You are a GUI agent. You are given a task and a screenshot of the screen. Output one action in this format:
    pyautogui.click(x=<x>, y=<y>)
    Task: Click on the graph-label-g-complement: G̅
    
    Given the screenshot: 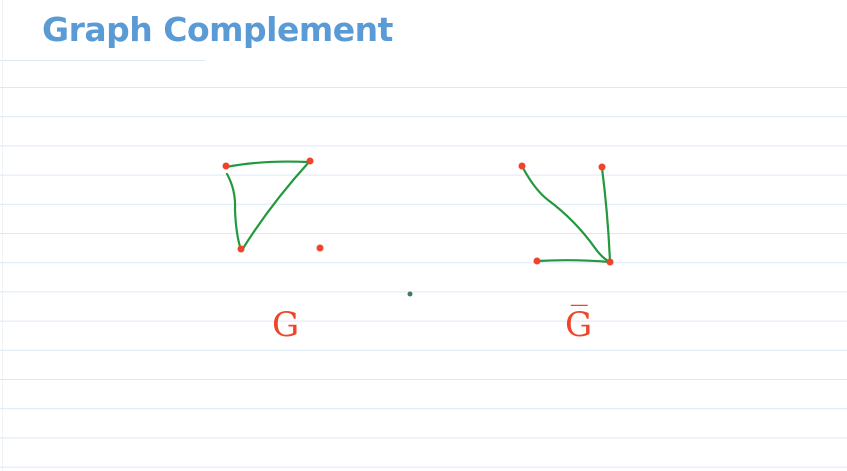 What is the action you would take?
    pyautogui.click(x=578, y=324)
    